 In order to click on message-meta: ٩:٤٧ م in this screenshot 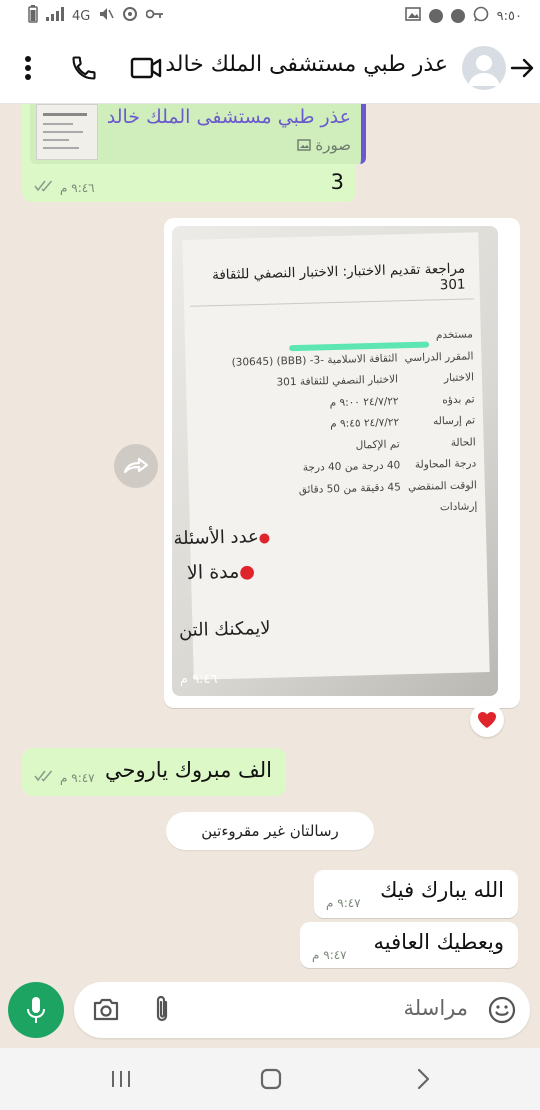, I will do `click(64, 777)`.